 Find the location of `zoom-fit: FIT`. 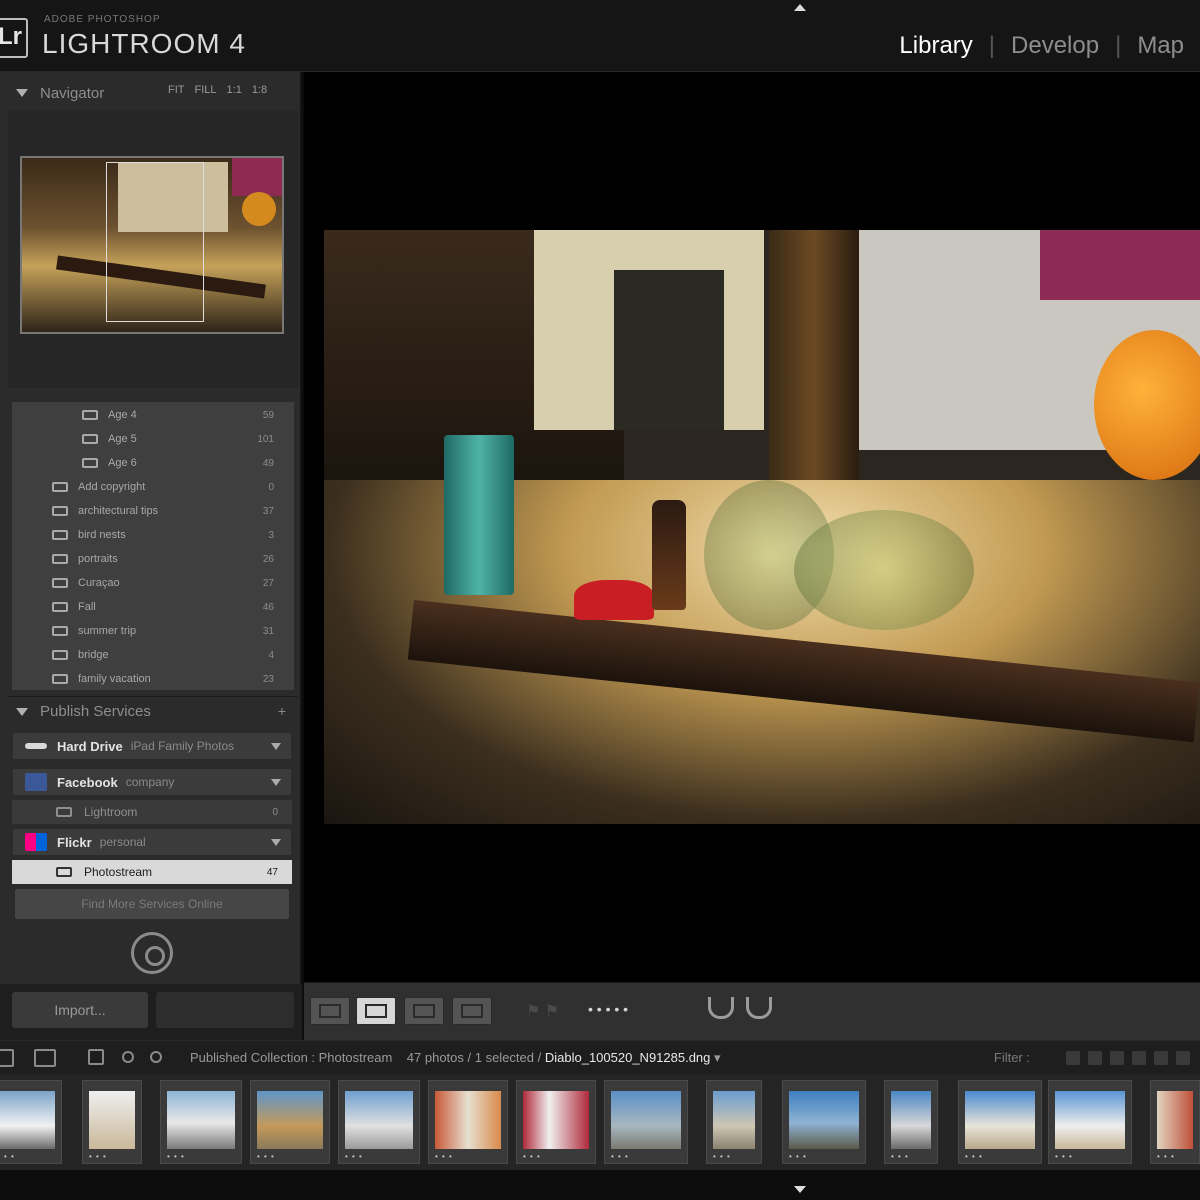

zoom-fit: FIT is located at coordinates (176, 90).